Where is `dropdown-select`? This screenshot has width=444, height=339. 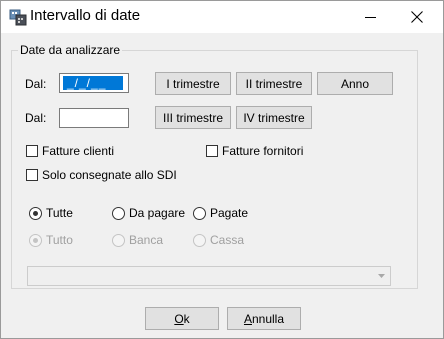 dropdown-select is located at coordinates (209, 276).